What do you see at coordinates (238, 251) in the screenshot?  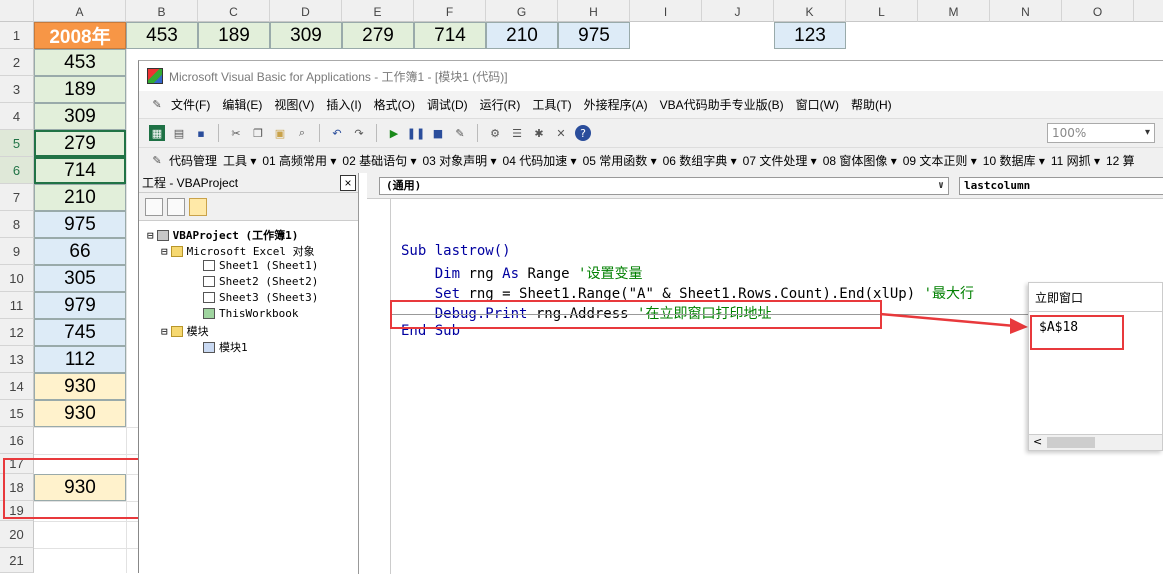 I see `tree-node-excel-objects: ⊟ Microsoft Excel 对象` at bounding box center [238, 251].